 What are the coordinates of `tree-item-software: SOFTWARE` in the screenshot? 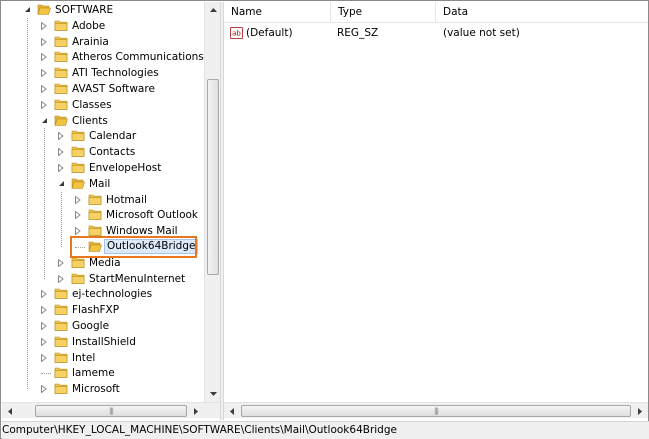 It's located at (103, 10).